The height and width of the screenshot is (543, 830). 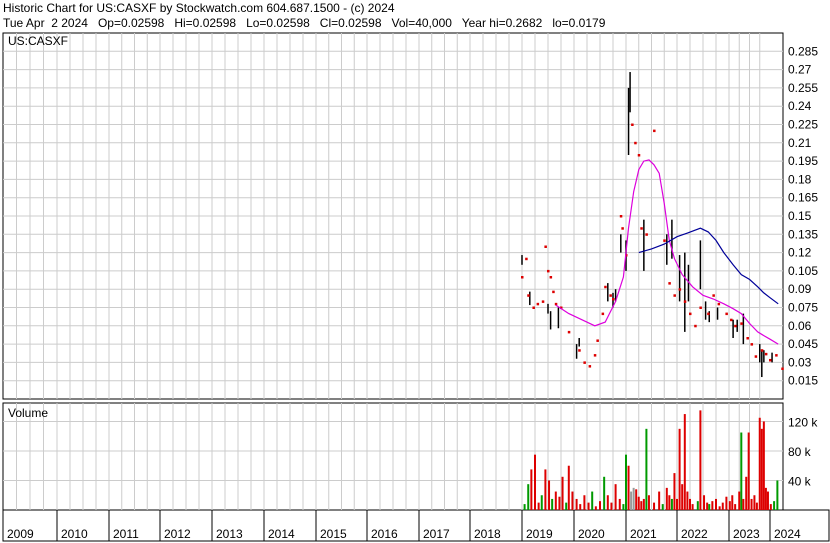 I want to click on volume-tick-label: 80 k, so click(x=800, y=452).